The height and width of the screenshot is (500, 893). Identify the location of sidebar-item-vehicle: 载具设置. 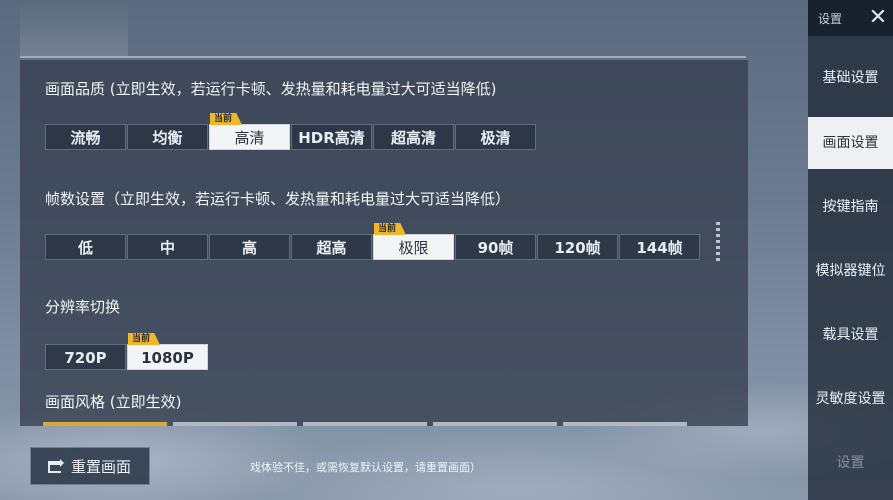
(850, 335).